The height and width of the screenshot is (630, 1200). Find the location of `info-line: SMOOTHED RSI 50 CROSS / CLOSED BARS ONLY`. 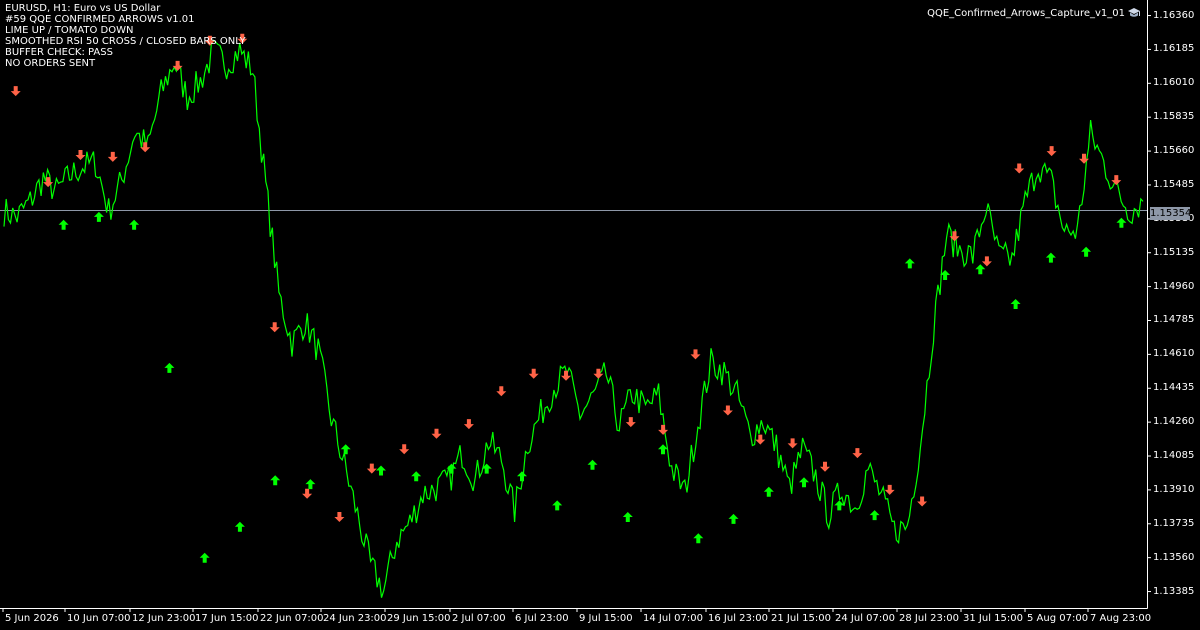

info-line: SMOOTHED RSI 50 CROSS / CLOSED BARS ONLY is located at coordinates (125, 41).